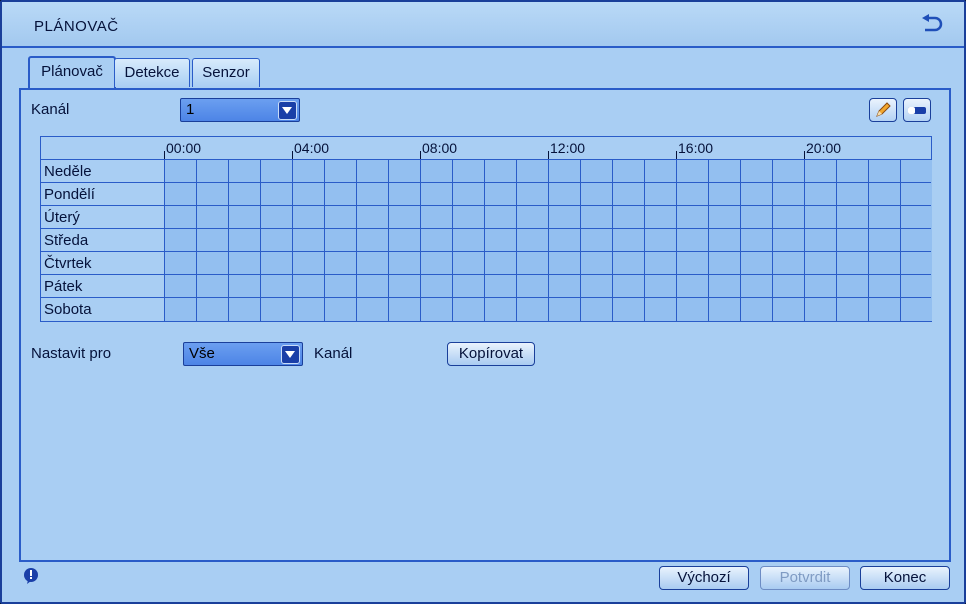 This screenshot has width=966, height=604. I want to click on apply-to-select: Vše, so click(243, 354).